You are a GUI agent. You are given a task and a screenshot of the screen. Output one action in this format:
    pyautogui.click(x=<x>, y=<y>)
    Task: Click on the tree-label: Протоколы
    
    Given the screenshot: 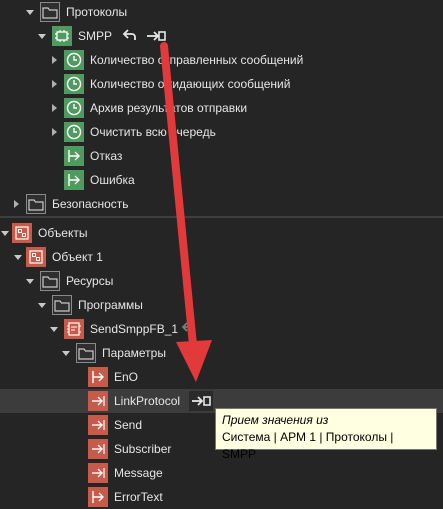 What is the action you would take?
    pyautogui.click(x=97, y=12)
    